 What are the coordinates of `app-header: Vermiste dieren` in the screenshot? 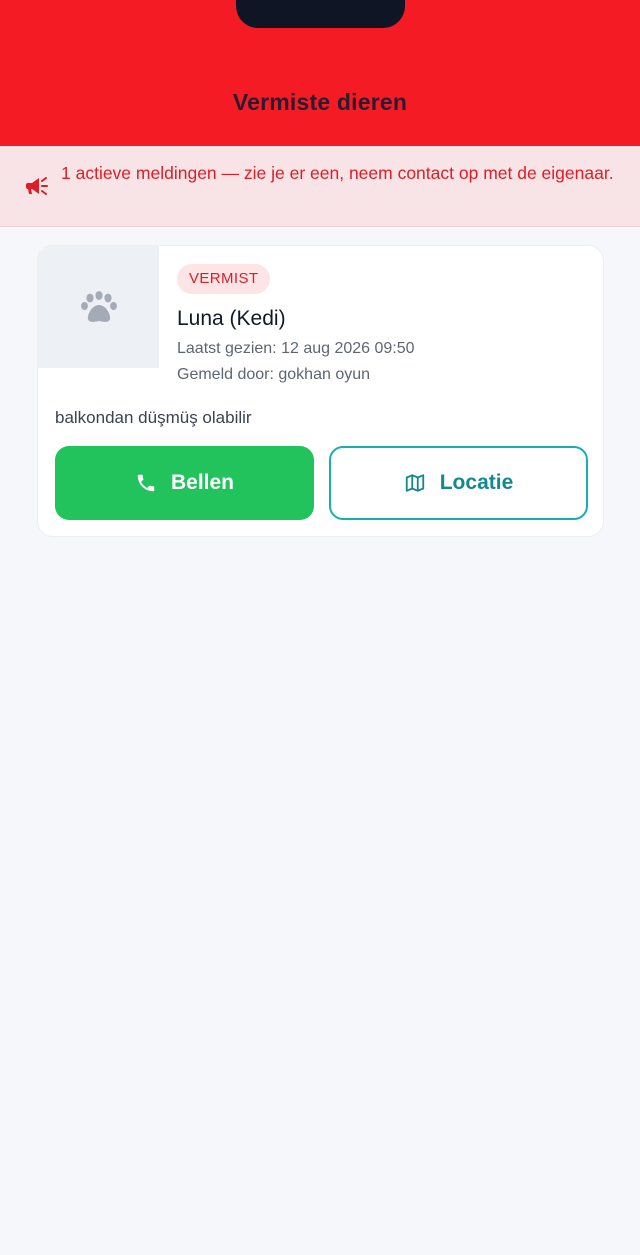 It's located at (320, 73).